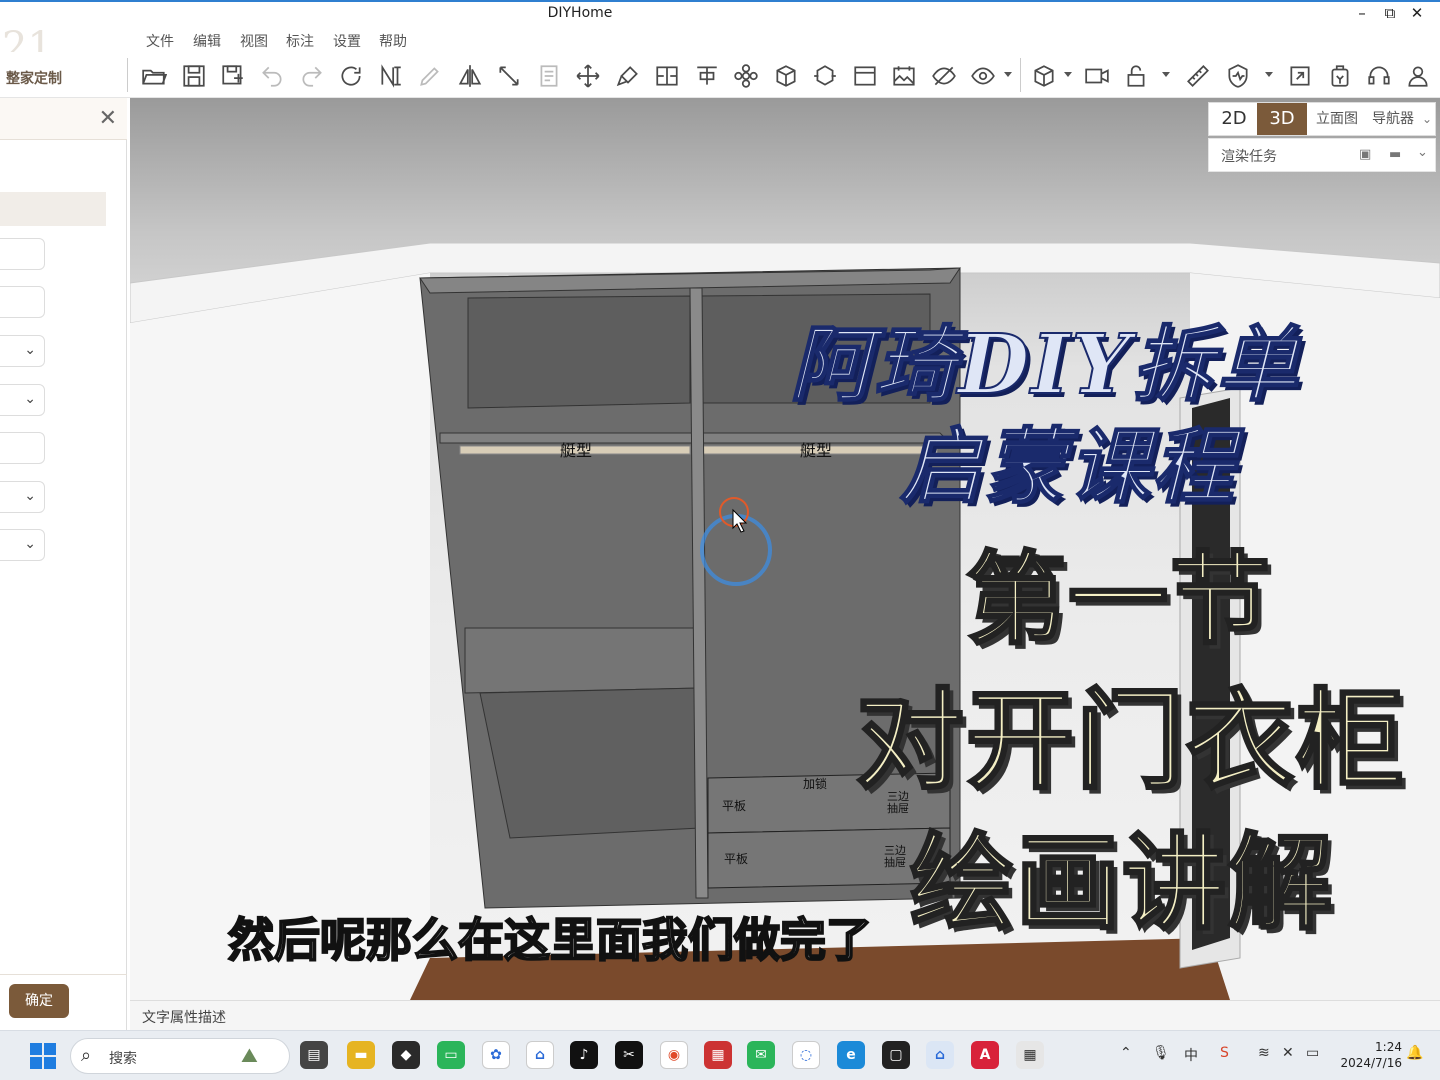  What do you see at coordinates (154, 76) in the screenshot?
I see `open-folder-icon` at bounding box center [154, 76].